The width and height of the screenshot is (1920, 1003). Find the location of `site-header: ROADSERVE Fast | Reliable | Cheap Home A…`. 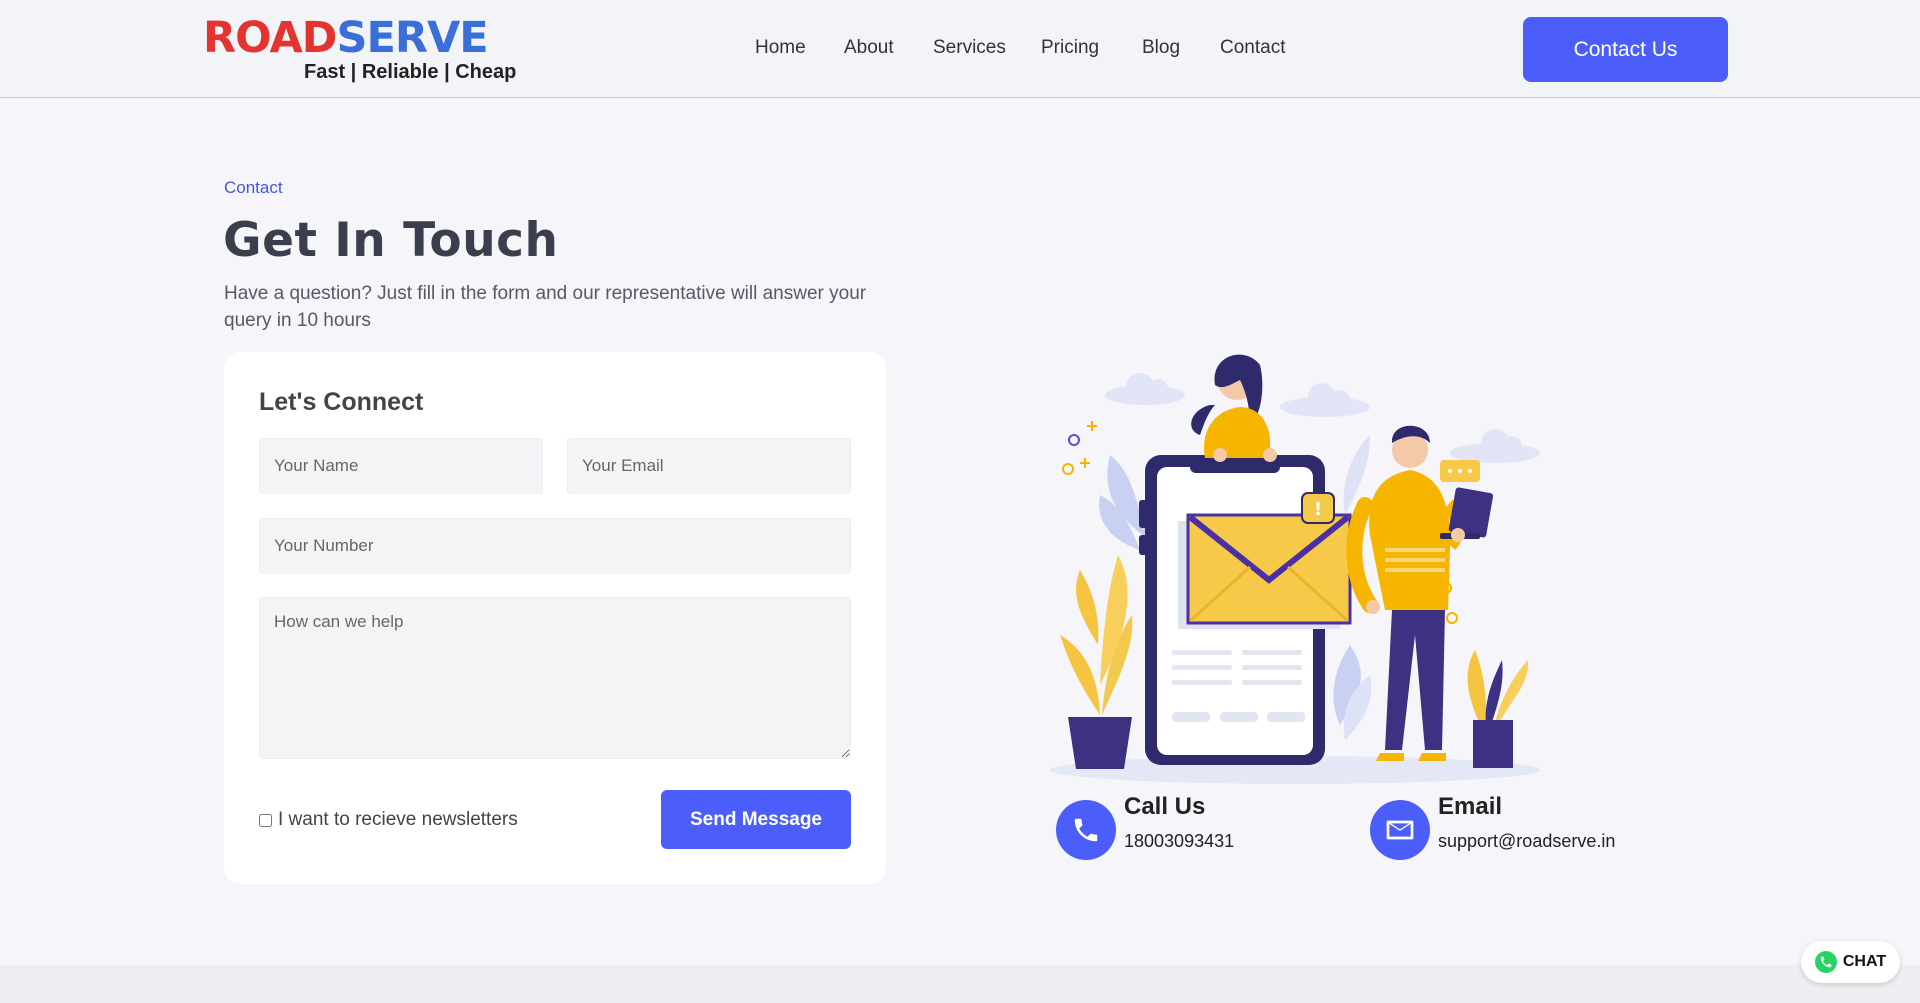

site-header: ROADSERVE Fast | Reliable | Cheap Home A… is located at coordinates (960, 49).